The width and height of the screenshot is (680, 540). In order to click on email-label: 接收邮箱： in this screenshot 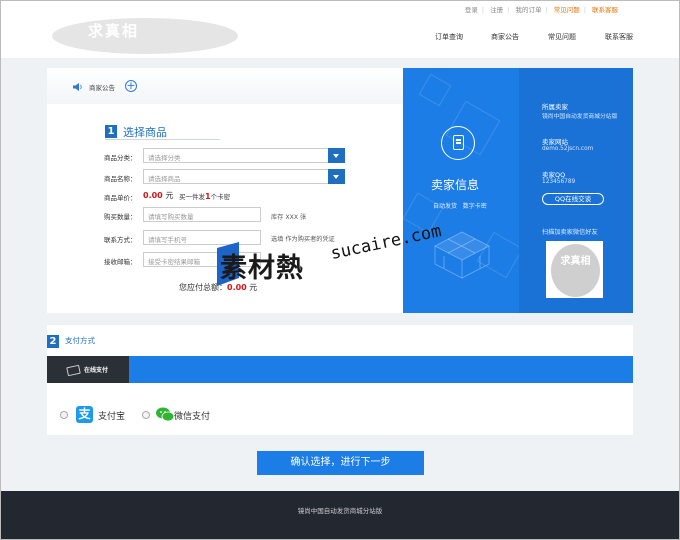, I will do `click(120, 262)`.